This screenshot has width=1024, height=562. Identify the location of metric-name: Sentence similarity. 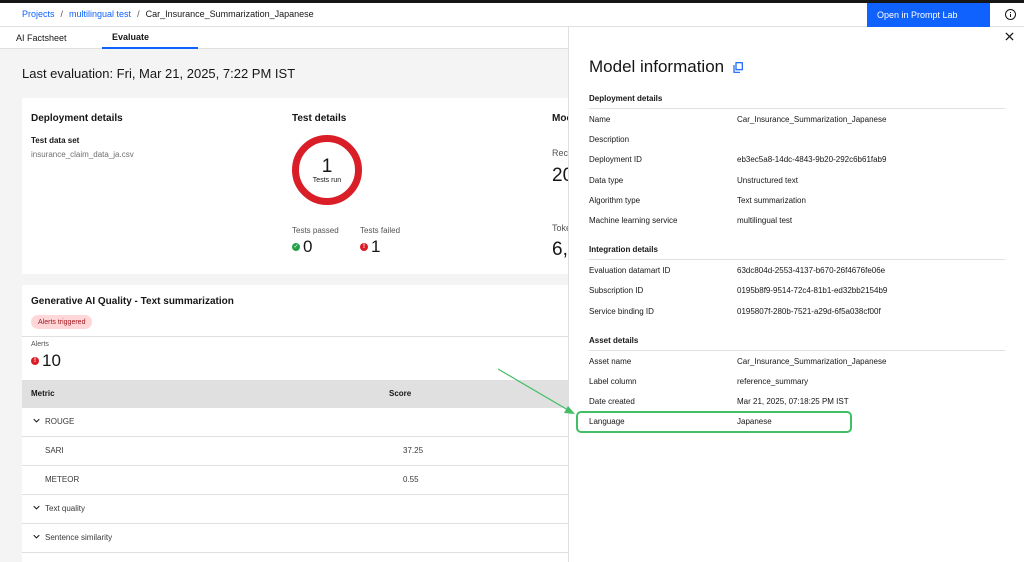
(79, 537).